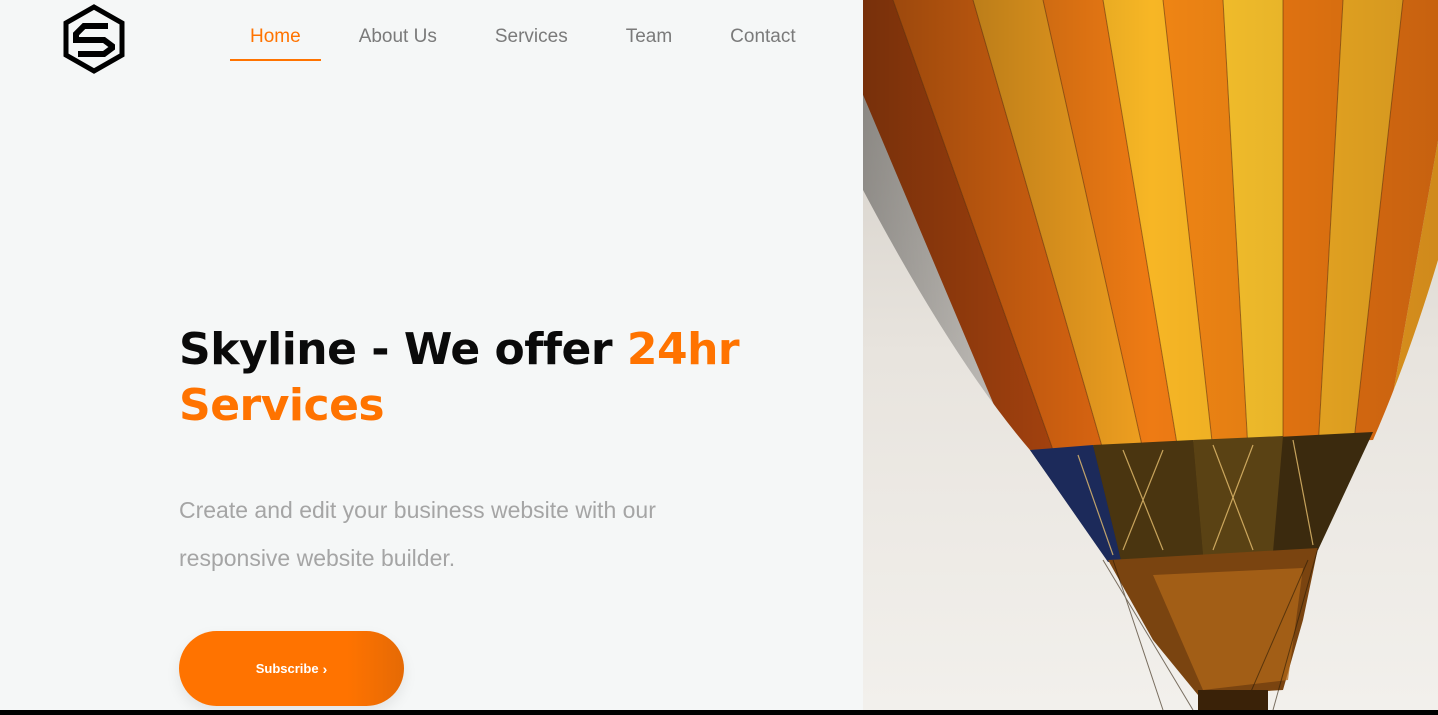 This screenshot has width=1438, height=715. Describe the element at coordinates (325, 668) in the screenshot. I see `chevron-right-icon: ›` at that location.